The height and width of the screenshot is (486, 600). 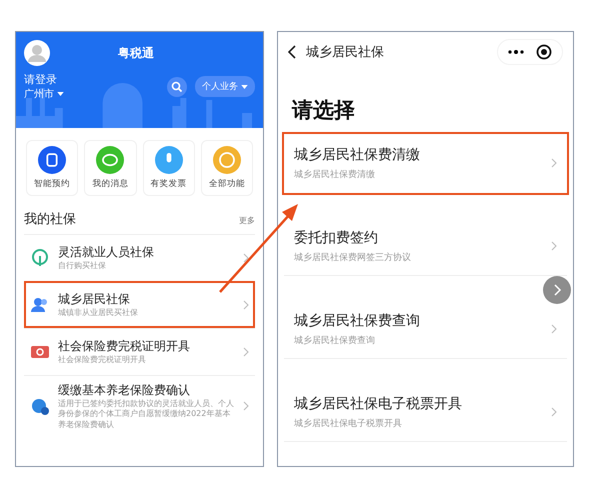 I want to click on item-title: 城乡居民社保费清缴, so click(x=357, y=155).